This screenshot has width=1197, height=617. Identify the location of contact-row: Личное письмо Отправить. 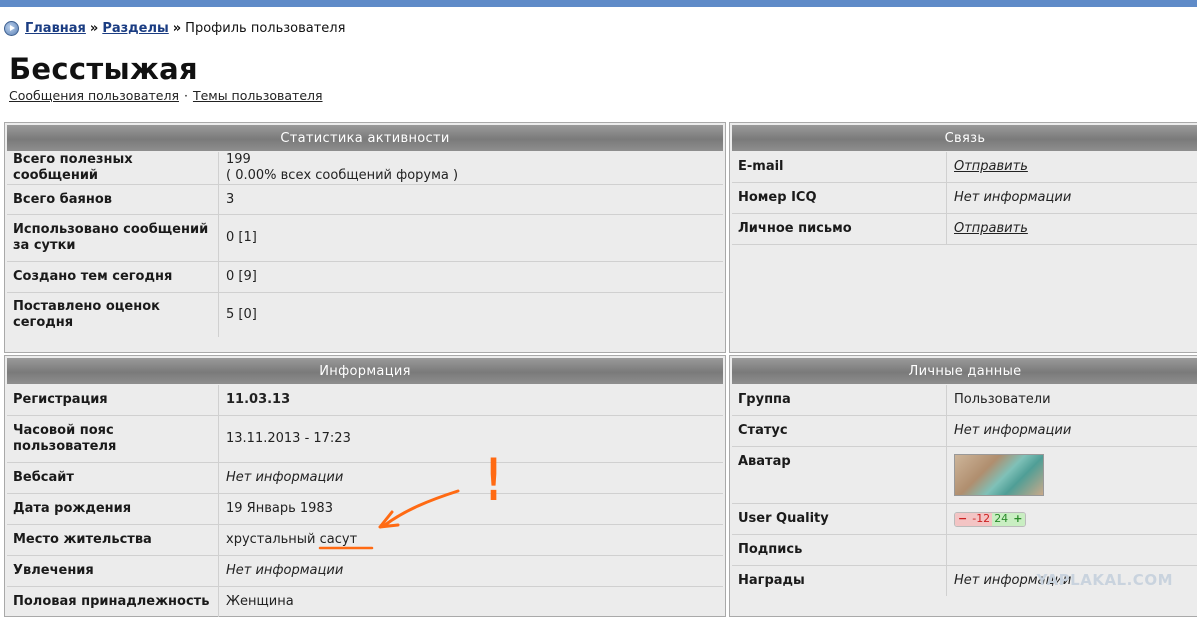
(964, 229).